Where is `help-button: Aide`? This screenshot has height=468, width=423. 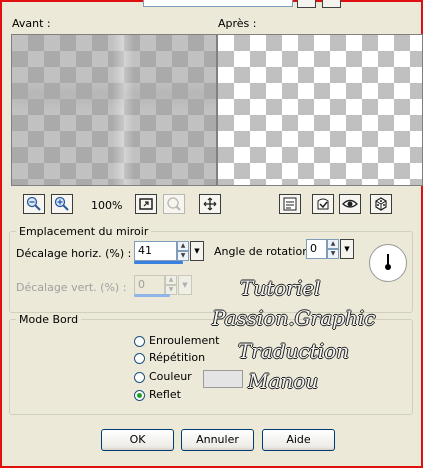 help-button: Aide is located at coordinates (298, 440).